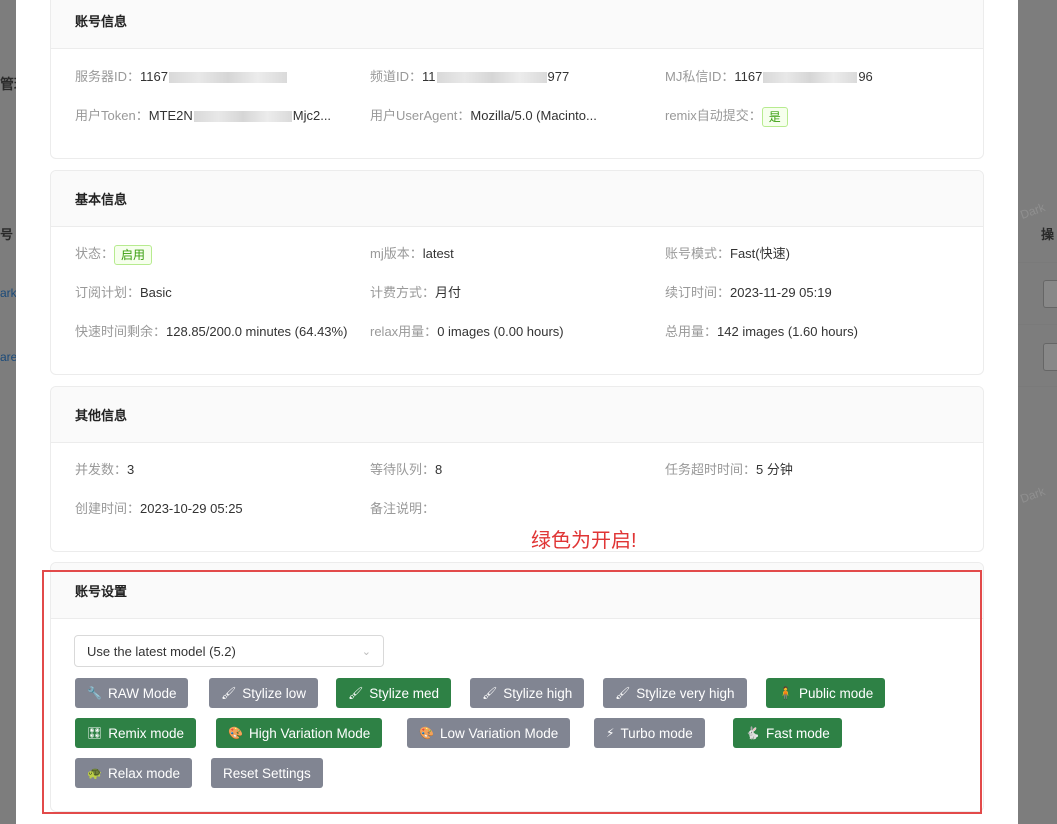 The image size is (1057, 824). Describe the element at coordinates (142, 693) in the screenshot. I see `raw-mode-label: RAW Mode` at that location.